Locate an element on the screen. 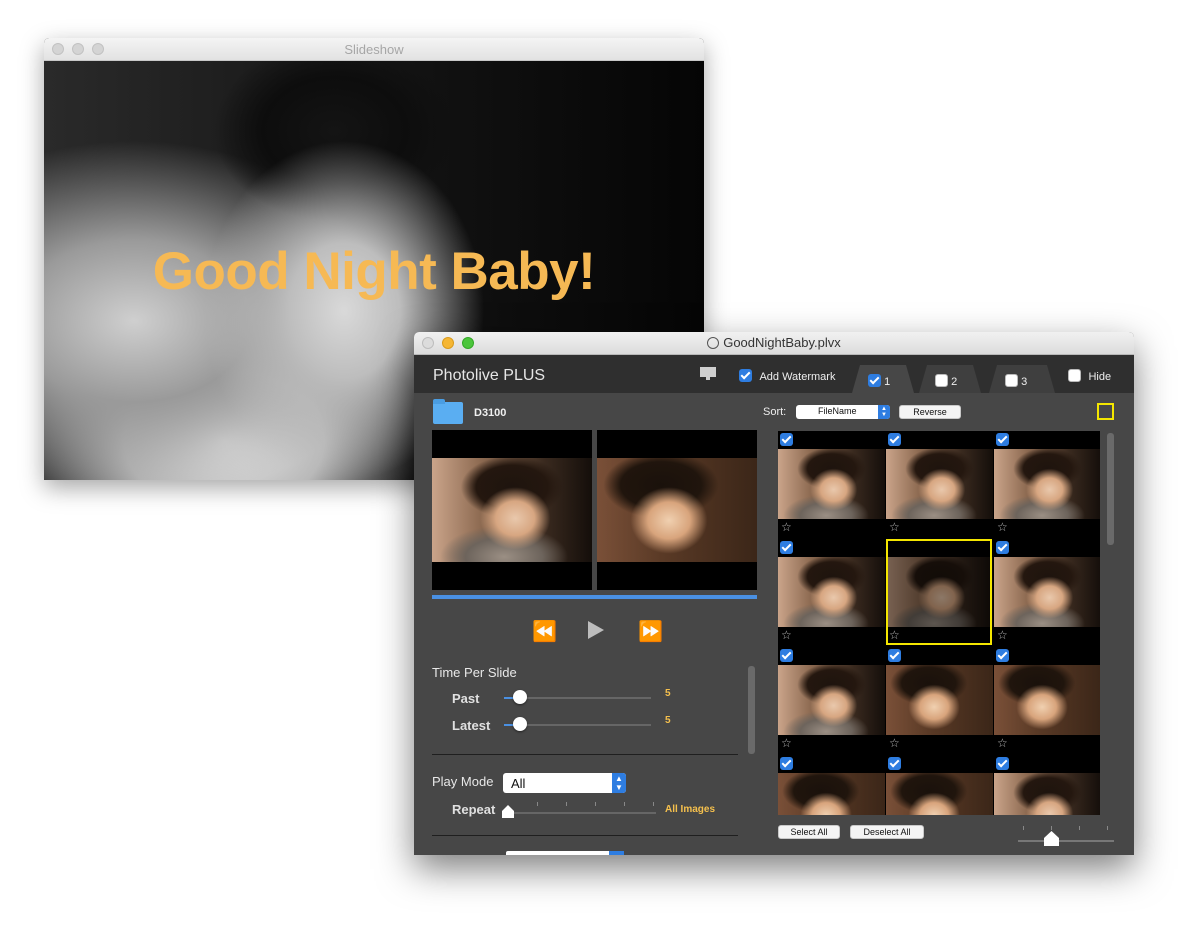 This screenshot has width=1179, height=930. select-all-button: Select All is located at coordinates (809, 832).